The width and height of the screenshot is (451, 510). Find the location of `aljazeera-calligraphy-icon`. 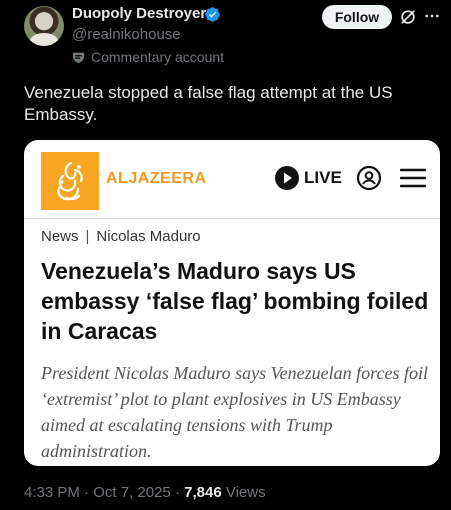

aljazeera-calligraphy-icon is located at coordinates (70, 181).